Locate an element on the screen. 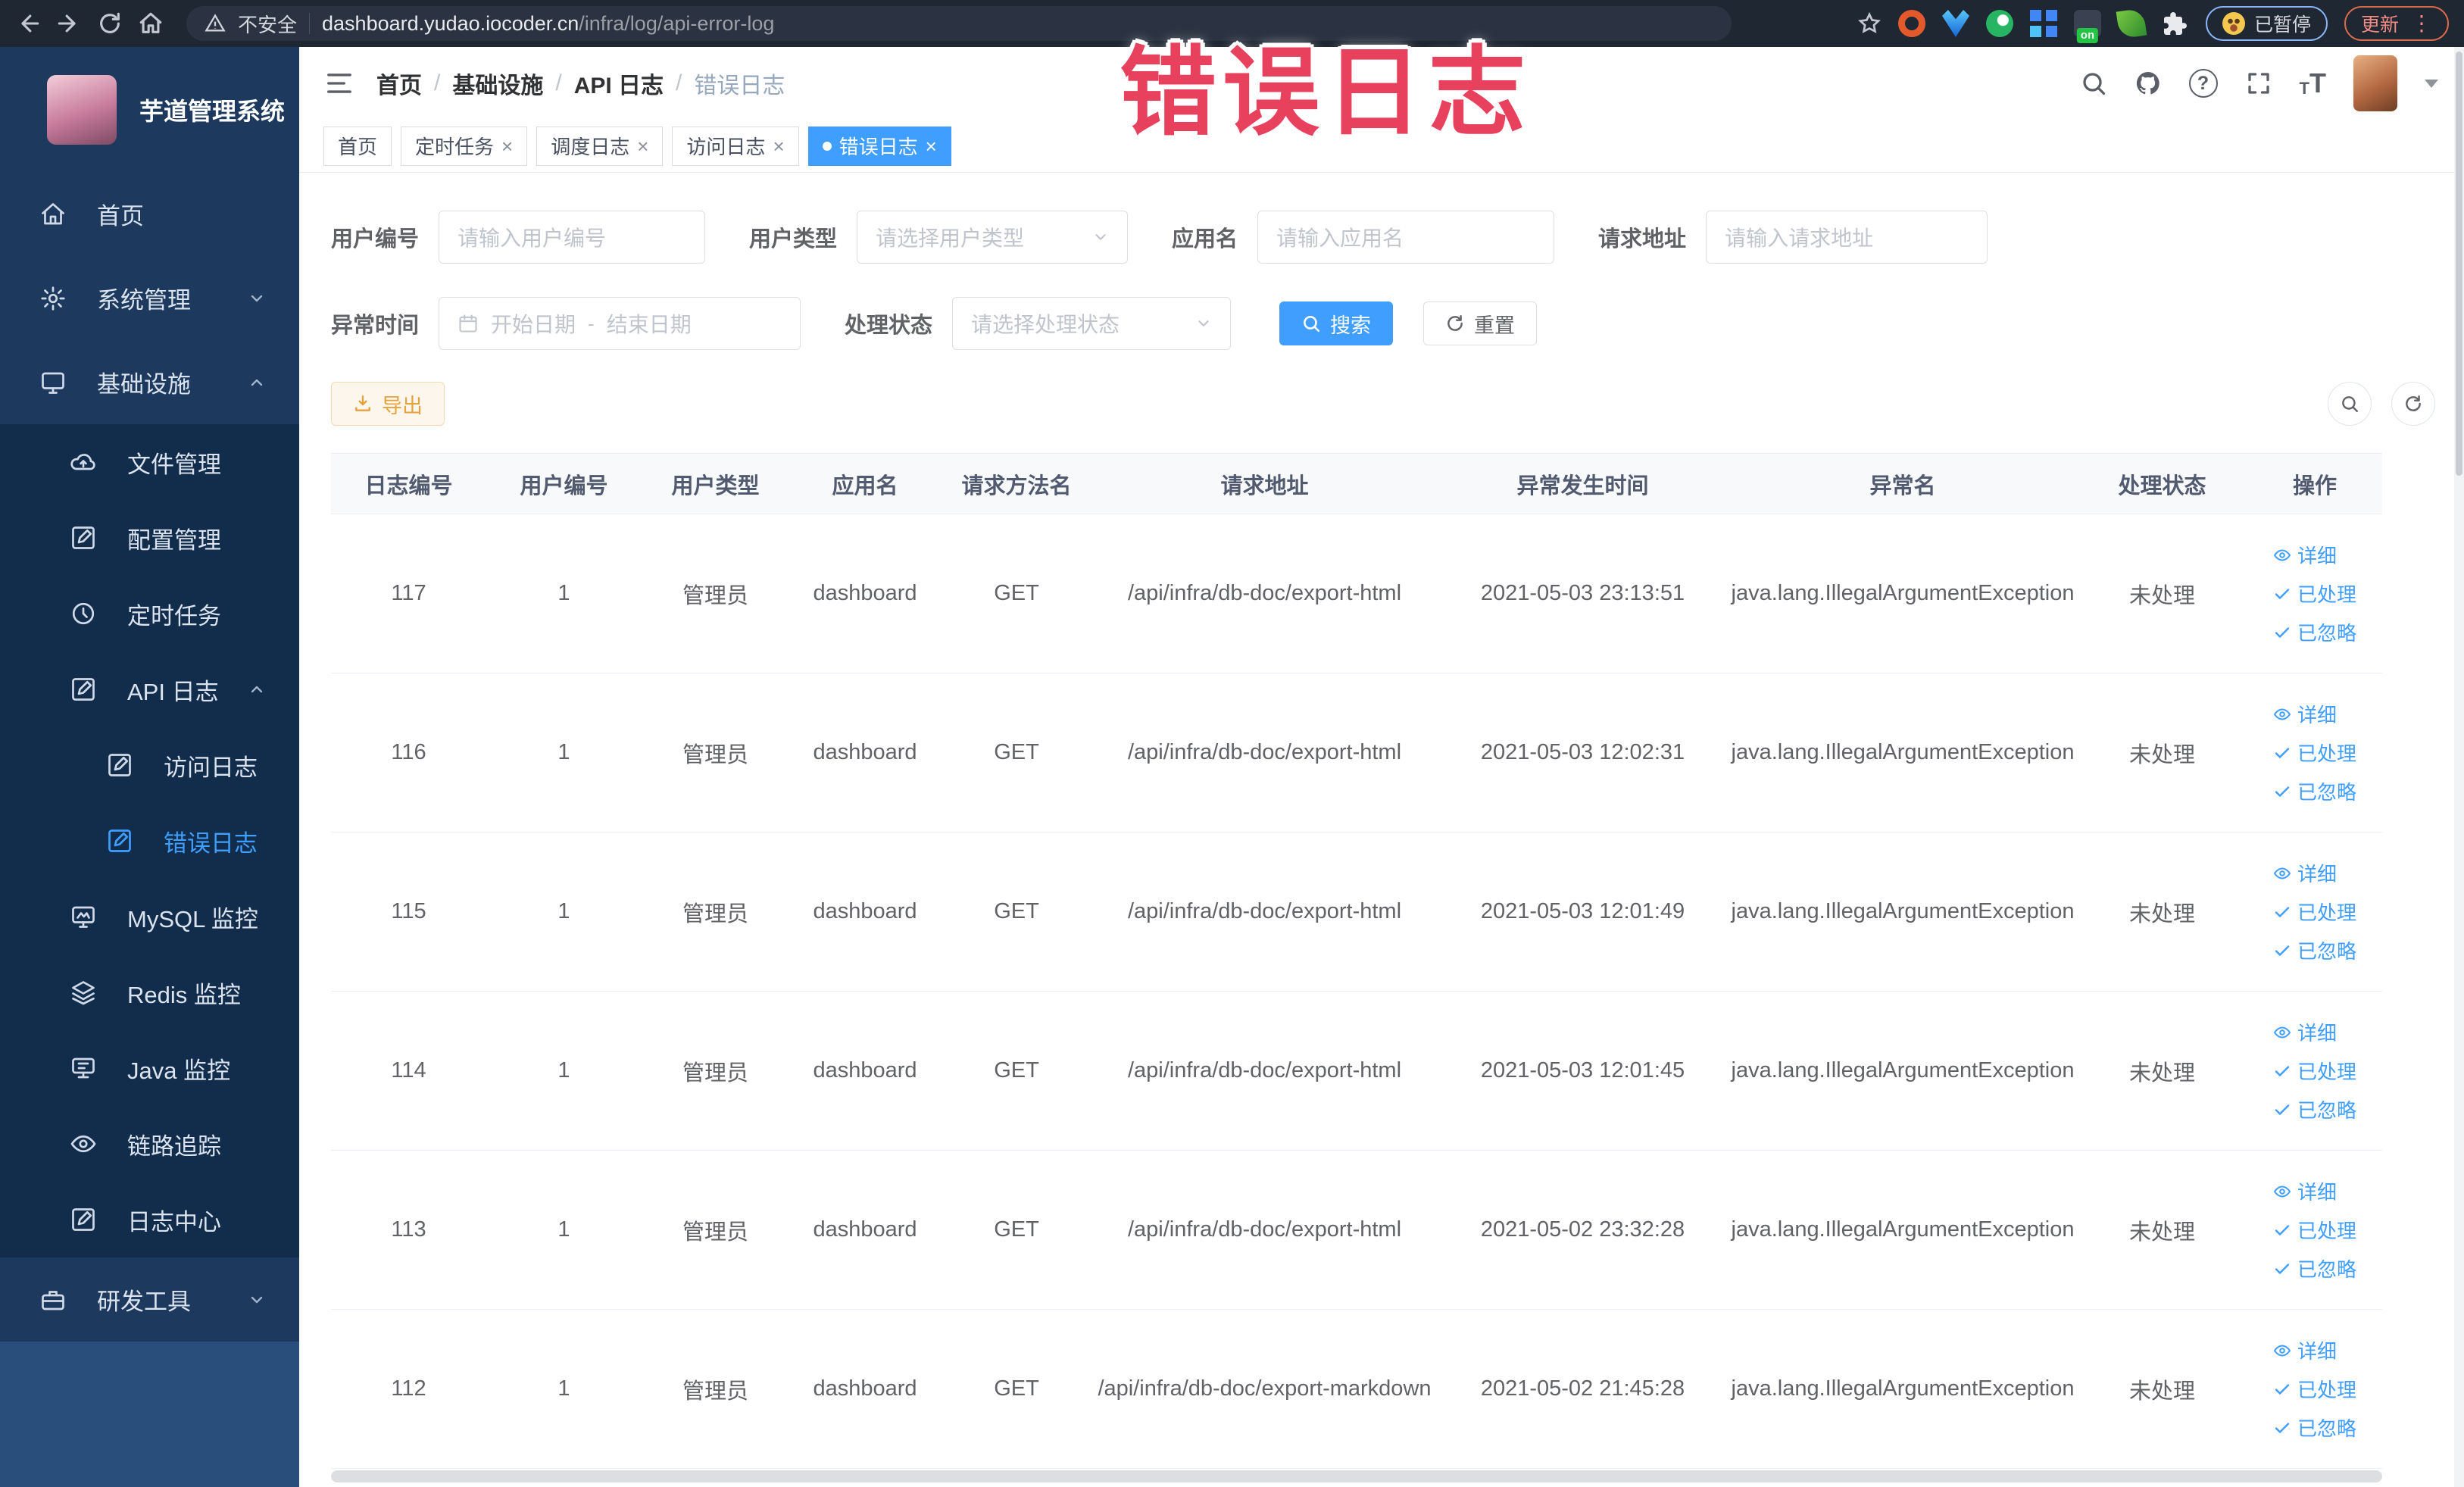 The width and height of the screenshot is (2464, 1487). annotation-overlay-text: 错误日志 is located at coordinates (1326, 93).